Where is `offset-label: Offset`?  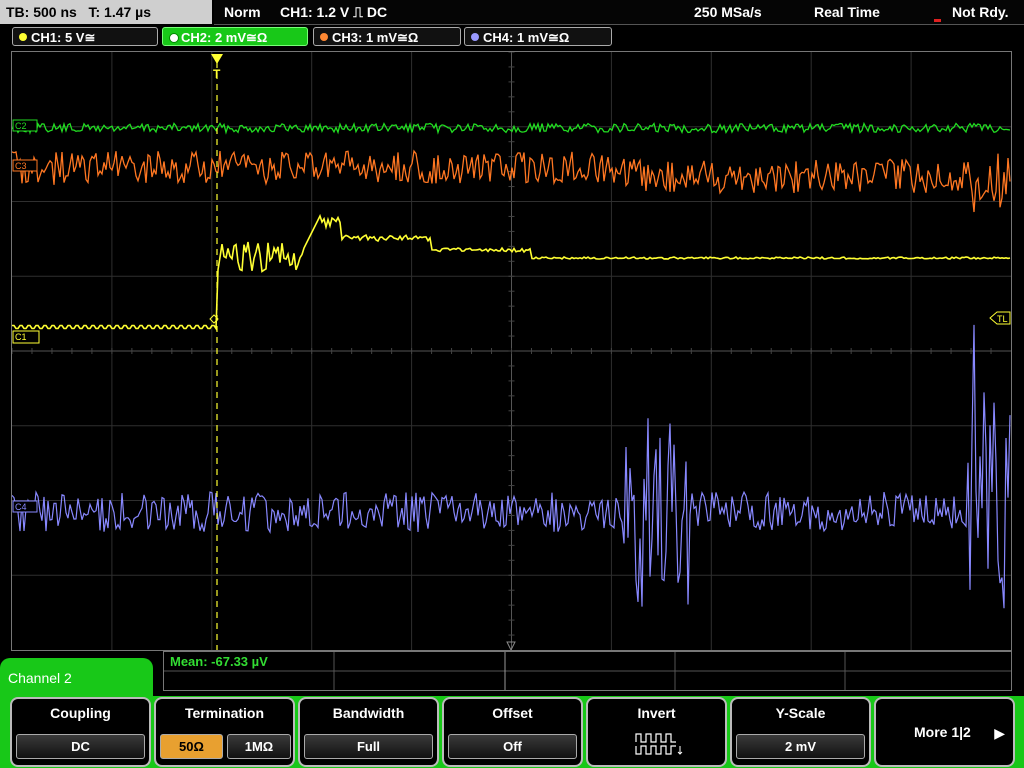
offset-label: Offset is located at coordinates (512, 713).